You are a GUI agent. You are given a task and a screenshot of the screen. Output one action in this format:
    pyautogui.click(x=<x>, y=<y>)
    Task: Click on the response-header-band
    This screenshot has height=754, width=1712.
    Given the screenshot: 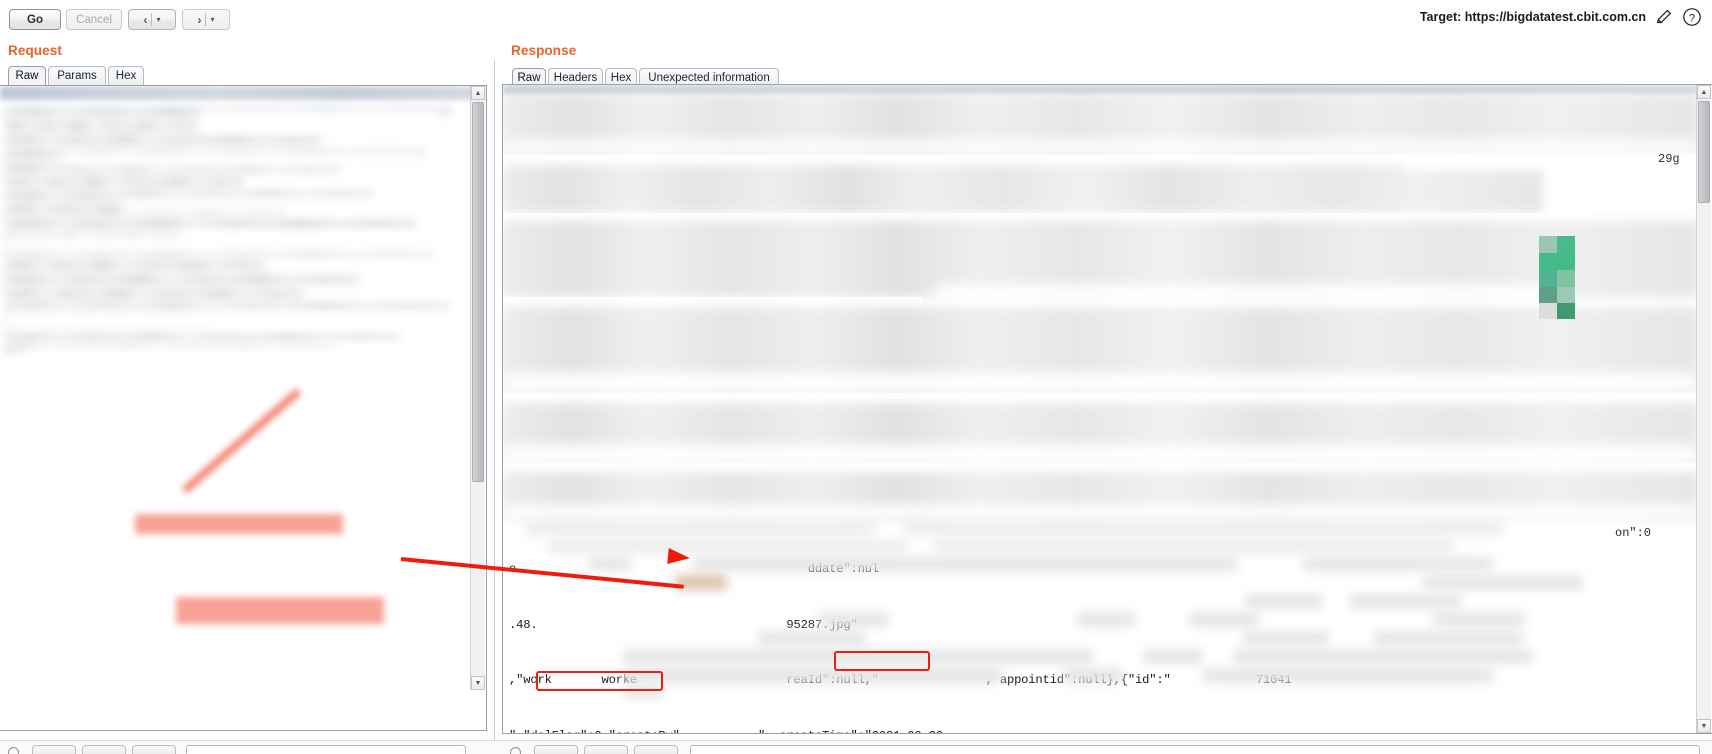 What is the action you would take?
    pyautogui.click(x=1100, y=90)
    